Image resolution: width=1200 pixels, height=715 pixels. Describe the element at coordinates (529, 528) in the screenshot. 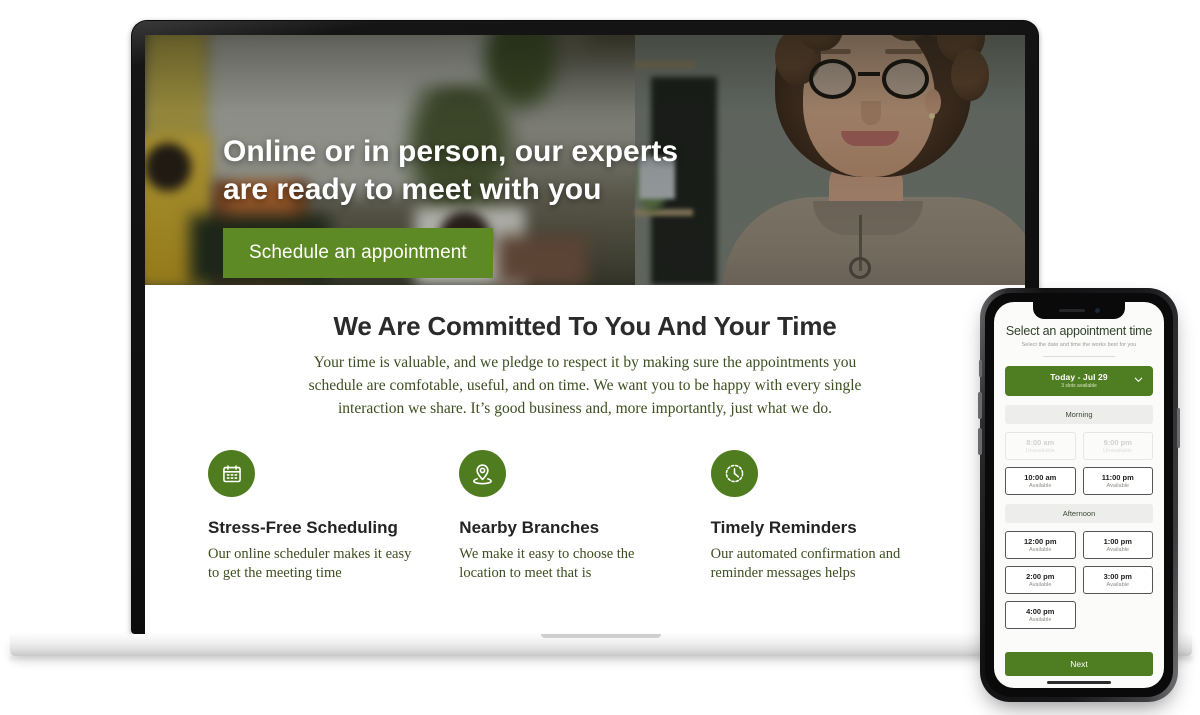

I see `feature-title: Nearby Branches` at that location.